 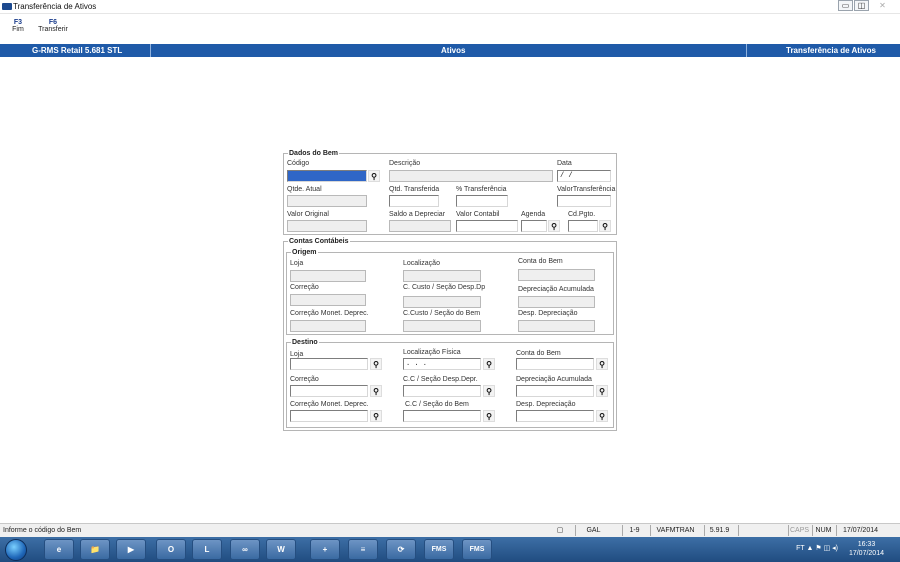 What do you see at coordinates (534, 226) in the screenshot?
I see `agenda-input` at bounding box center [534, 226].